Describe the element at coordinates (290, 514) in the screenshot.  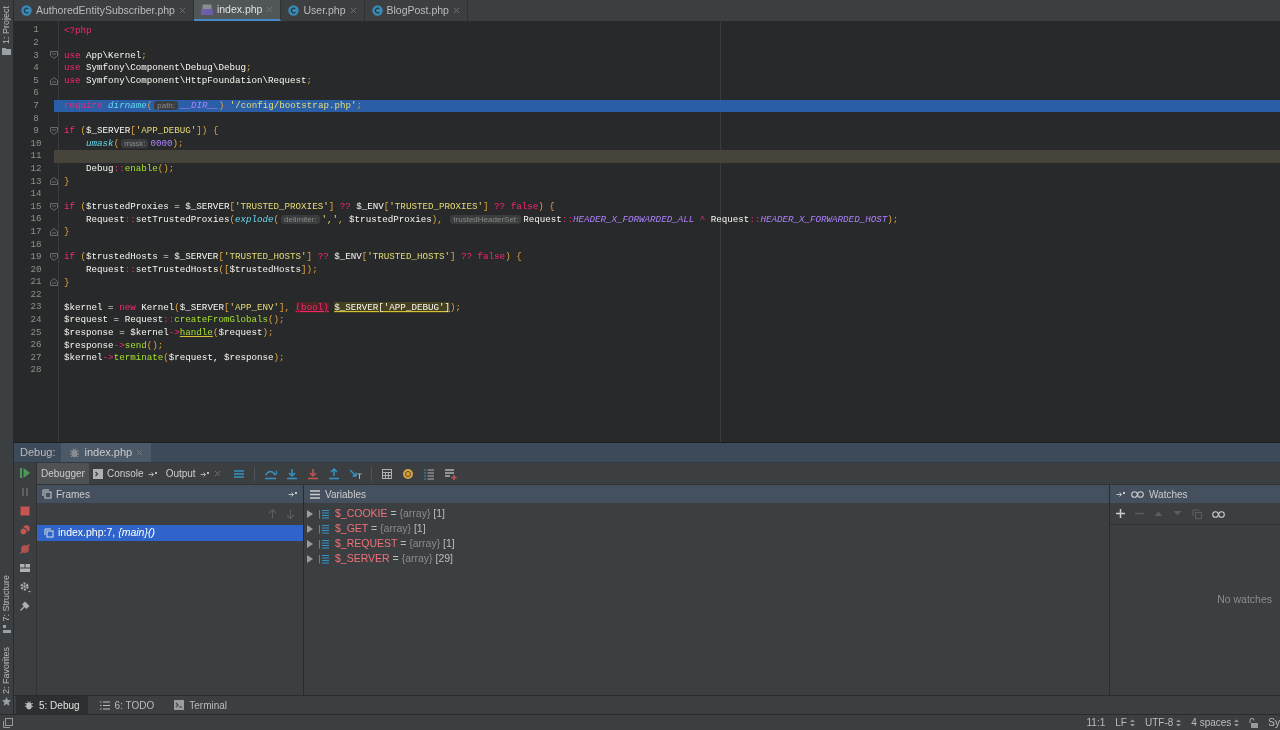
I see `down-arrow-icon` at that location.